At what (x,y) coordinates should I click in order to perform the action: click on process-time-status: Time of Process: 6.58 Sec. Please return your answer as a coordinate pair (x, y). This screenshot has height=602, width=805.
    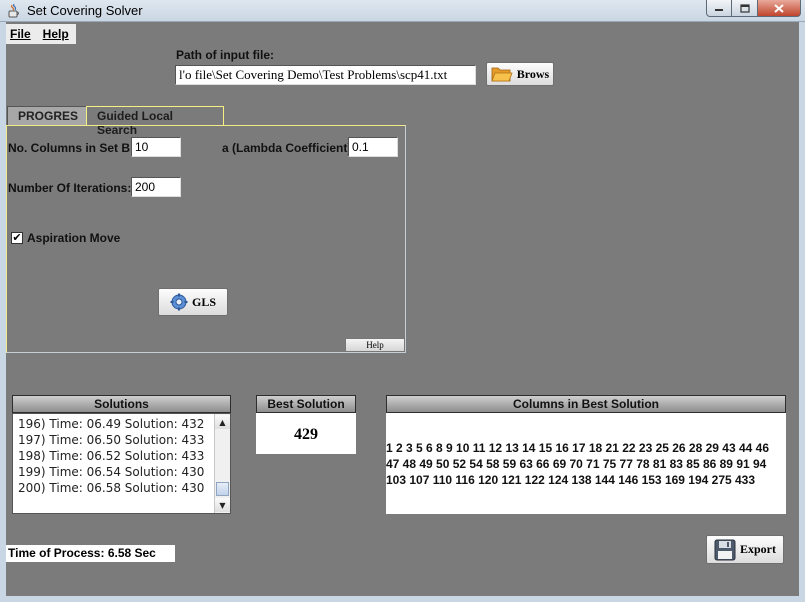
    Looking at the image, I should click on (90, 553).